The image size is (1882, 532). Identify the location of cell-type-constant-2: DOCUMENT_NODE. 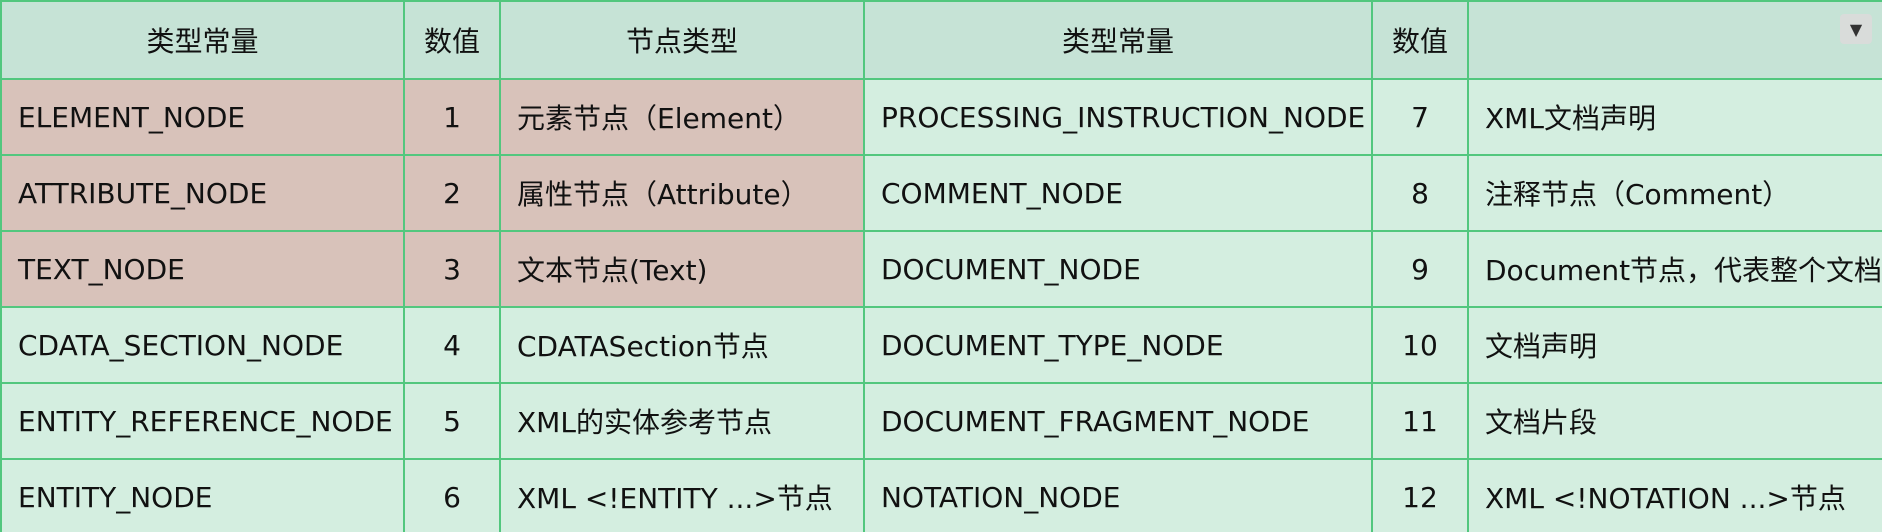
(1118, 269).